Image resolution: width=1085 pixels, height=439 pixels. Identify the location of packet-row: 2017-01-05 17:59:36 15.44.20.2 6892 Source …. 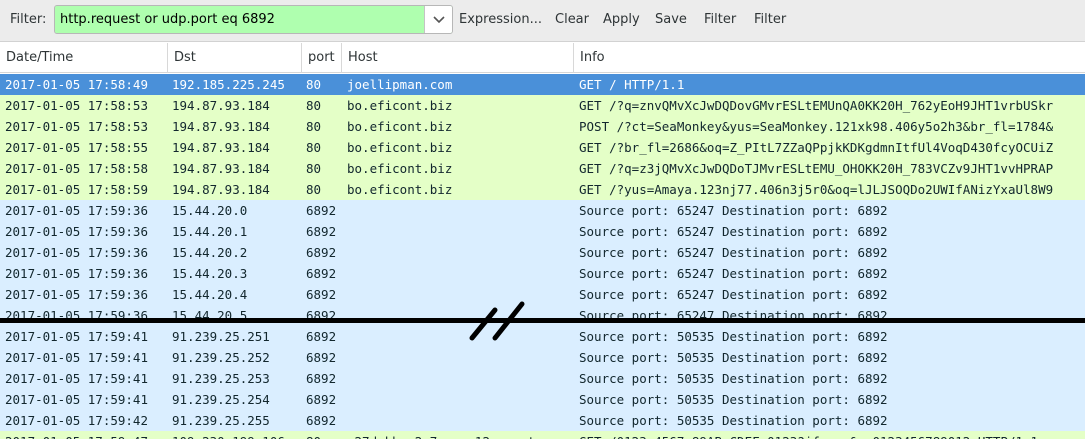
(542, 252).